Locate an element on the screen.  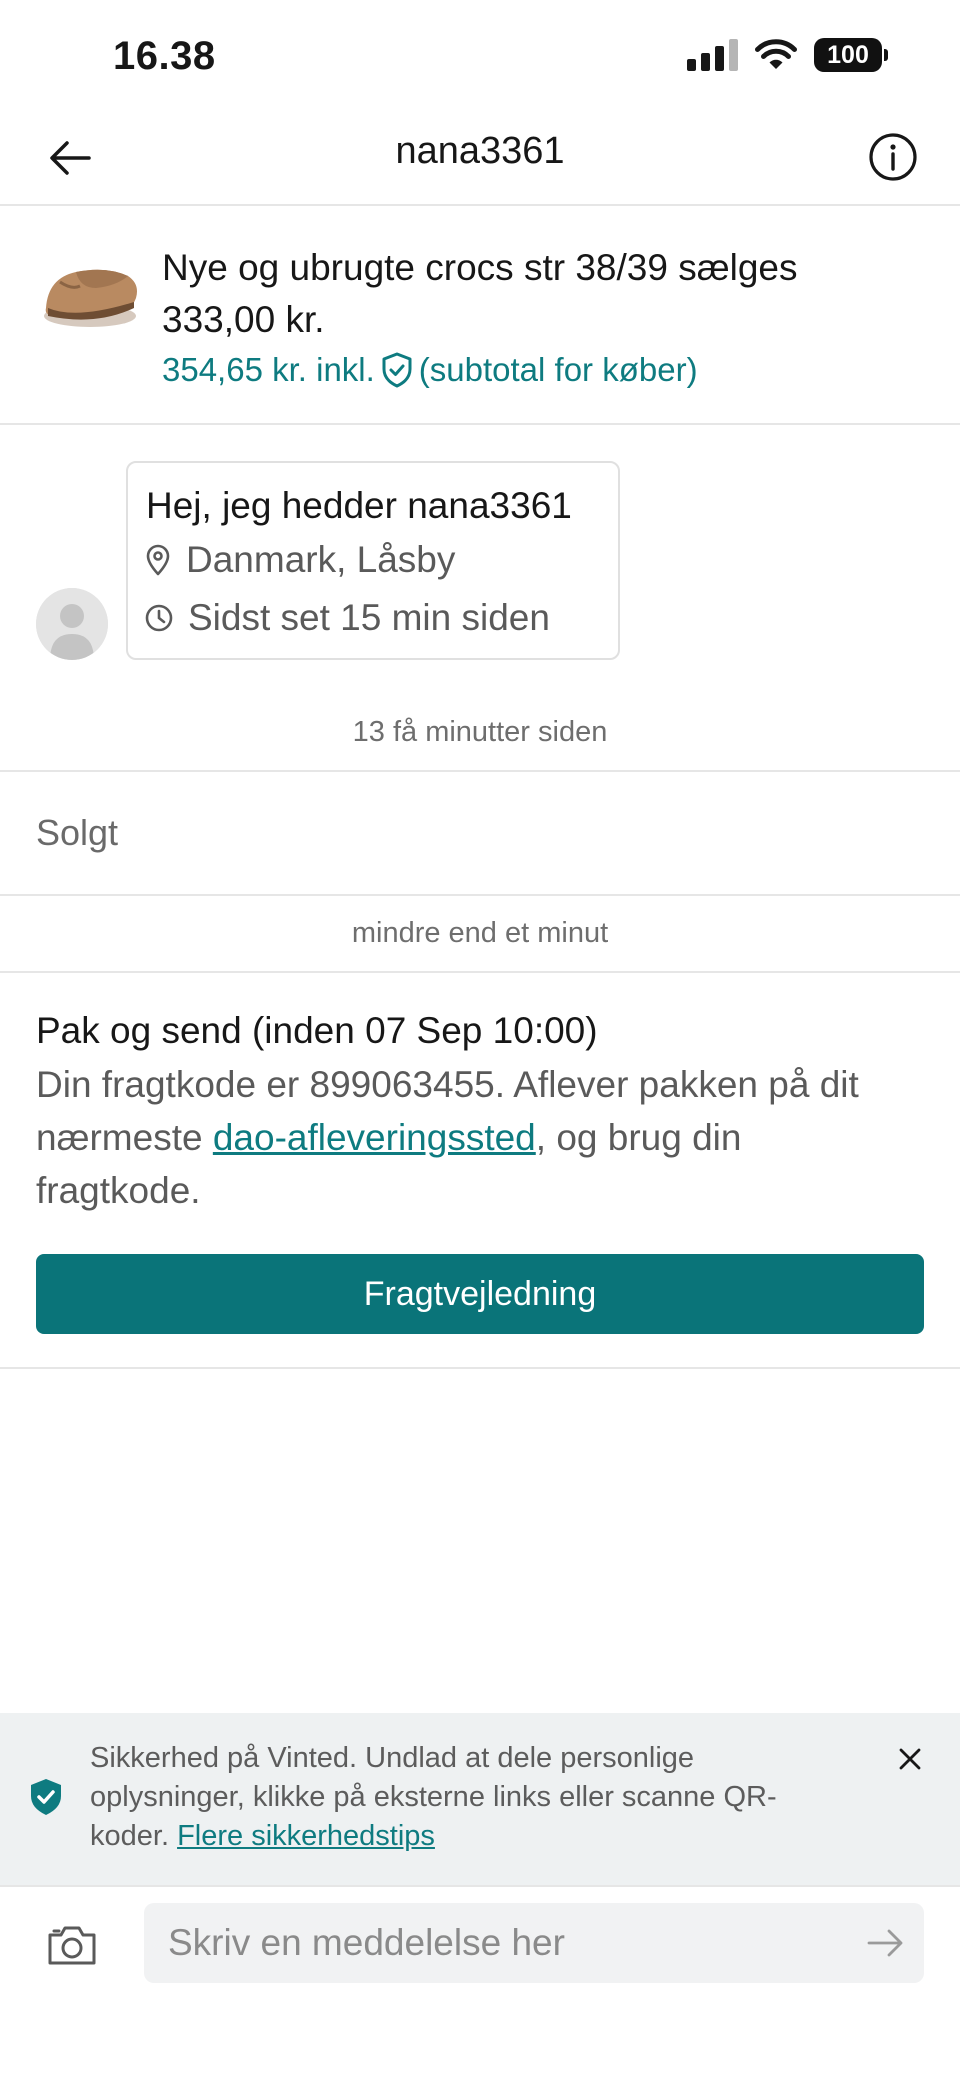
clock-icon is located at coordinates (159, 618).